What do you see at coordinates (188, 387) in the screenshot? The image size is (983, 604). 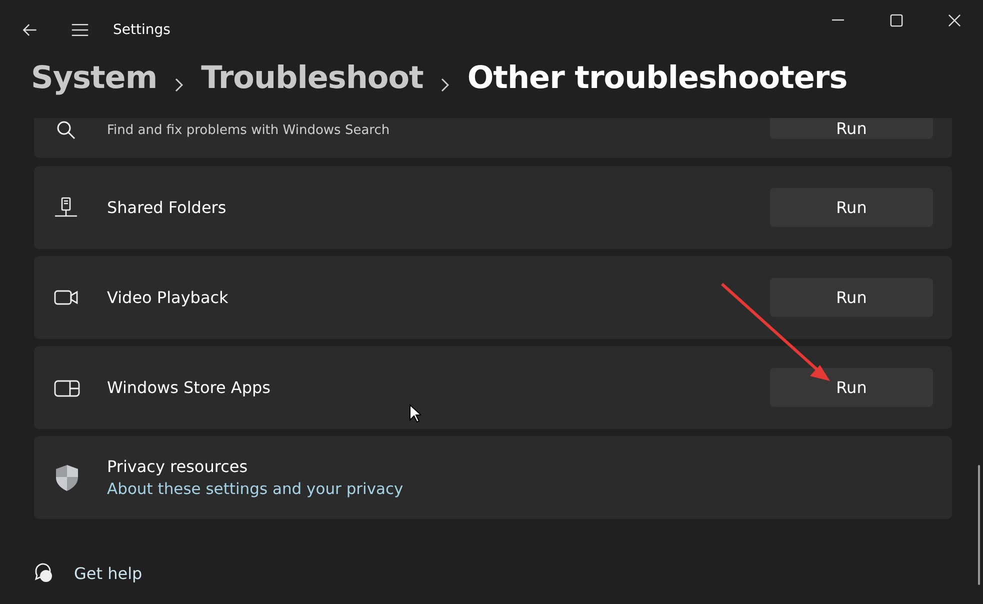 I see `troubleshooter-title: Windows Store Apps` at bounding box center [188, 387].